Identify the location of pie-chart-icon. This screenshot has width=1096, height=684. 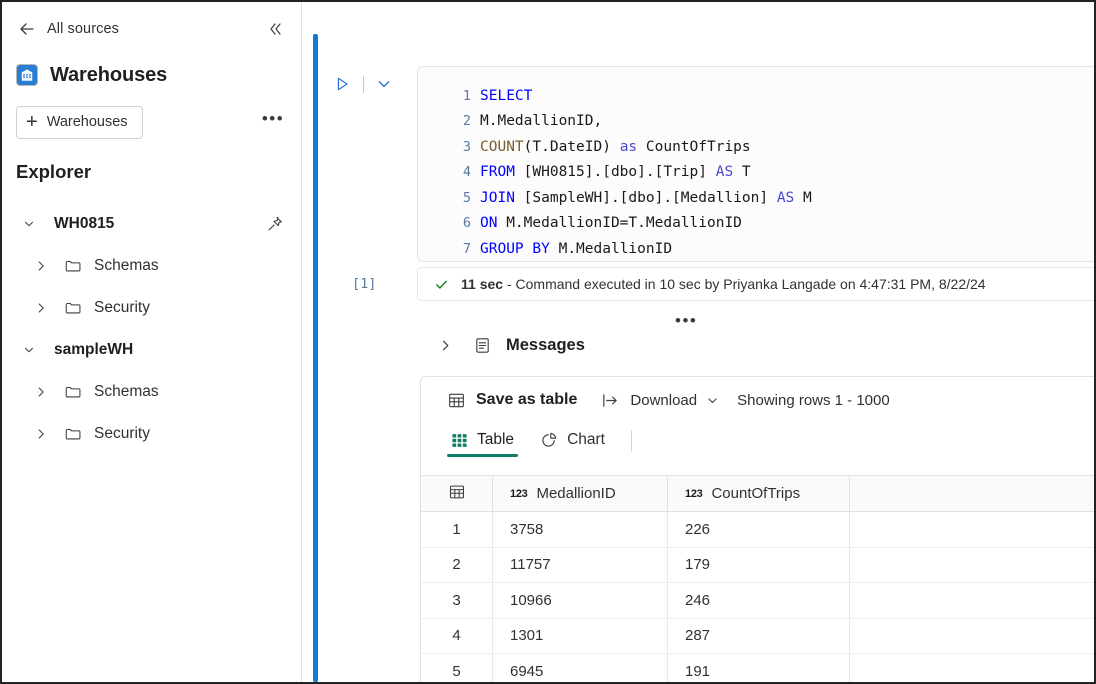
(549, 440).